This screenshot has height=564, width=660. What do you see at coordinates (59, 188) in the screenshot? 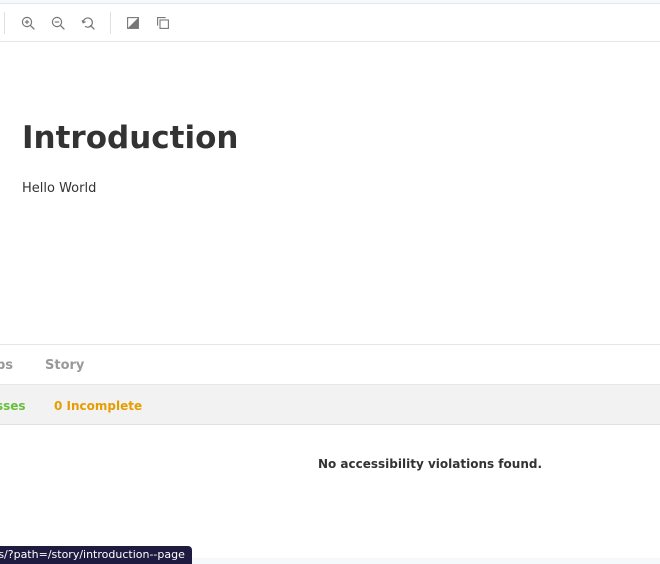
I see `page-body-text: Hello World` at bounding box center [59, 188].